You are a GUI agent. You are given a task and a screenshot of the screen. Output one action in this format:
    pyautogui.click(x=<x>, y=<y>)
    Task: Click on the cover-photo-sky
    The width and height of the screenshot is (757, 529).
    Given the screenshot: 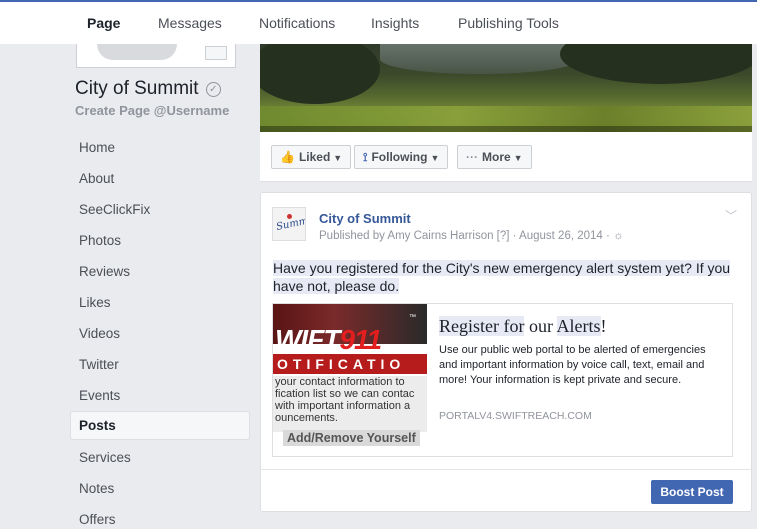 What is the action you would take?
    pyautogui.click(x=480, y=59)
    